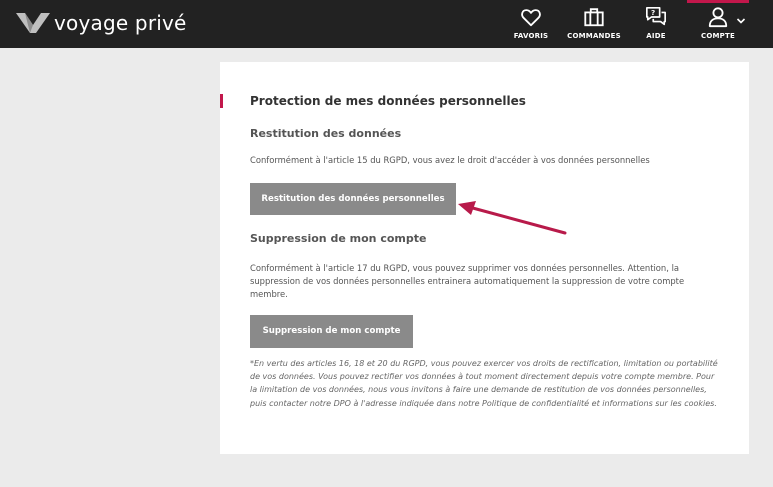 This screenshot has width=773, height=487. I want to click on nav-favoris: FAVORIS, so click(531, 24).